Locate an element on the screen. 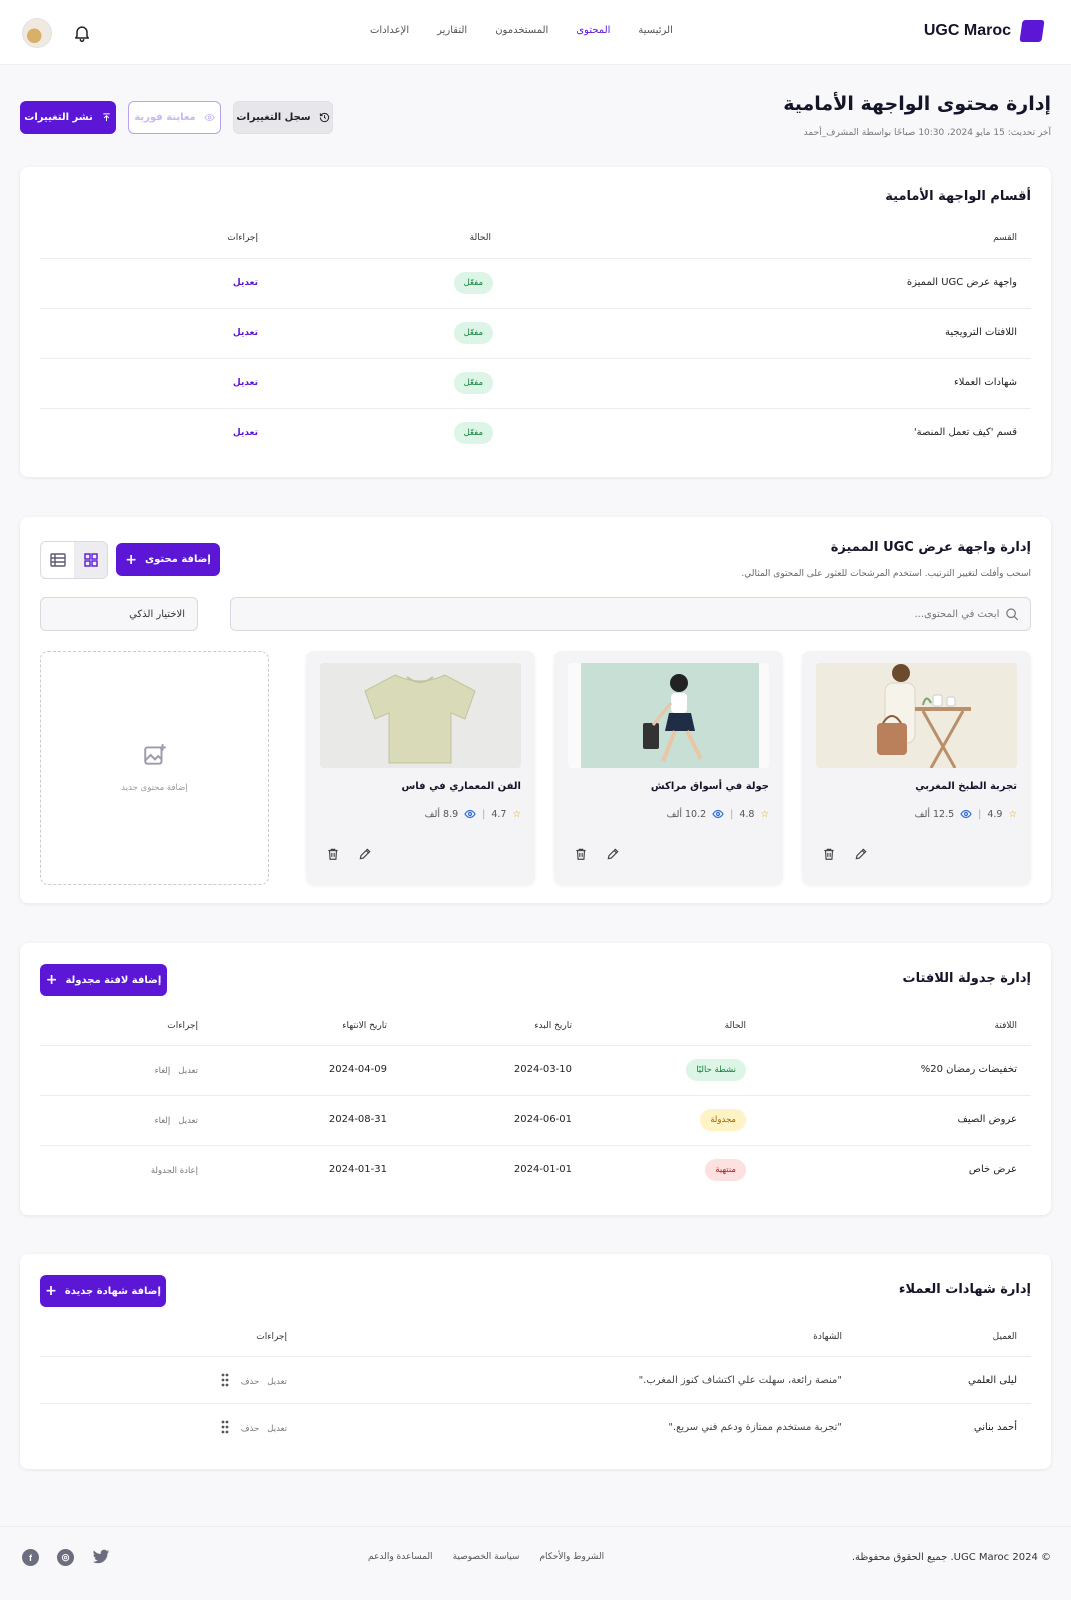 Image resolution: width=1071 pixels, height=1600 pixels. publish-changes-button: نشر التغييرات is located at coordinates (68, 117).